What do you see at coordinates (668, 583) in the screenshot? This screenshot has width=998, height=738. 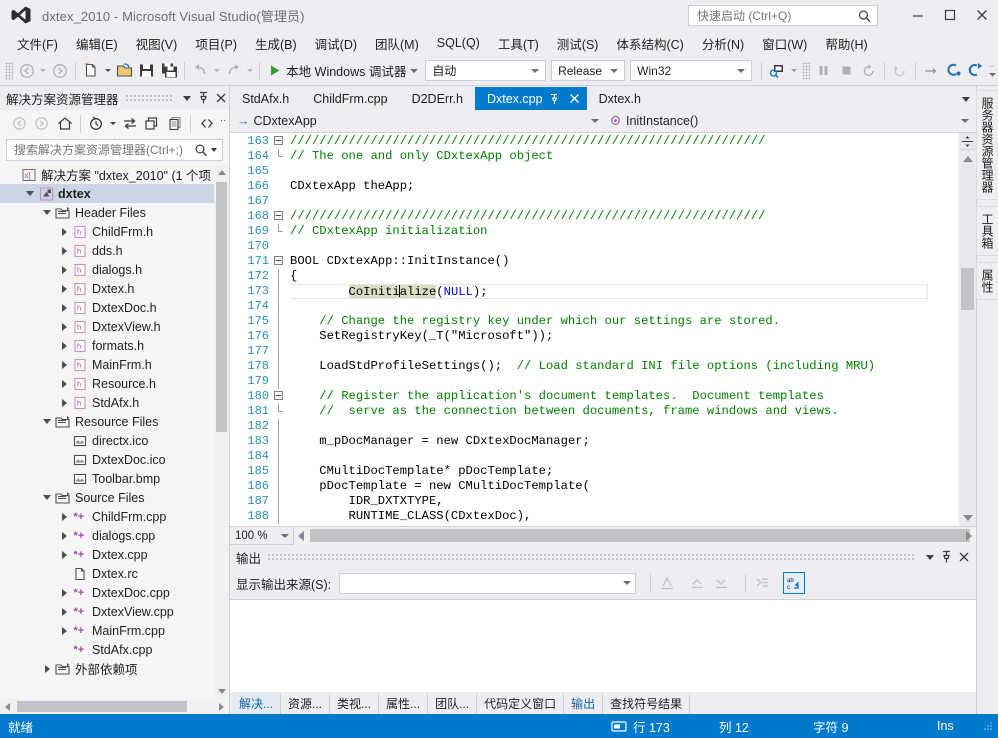 I see `clear-all-icon` at bounding box center [668, 583].